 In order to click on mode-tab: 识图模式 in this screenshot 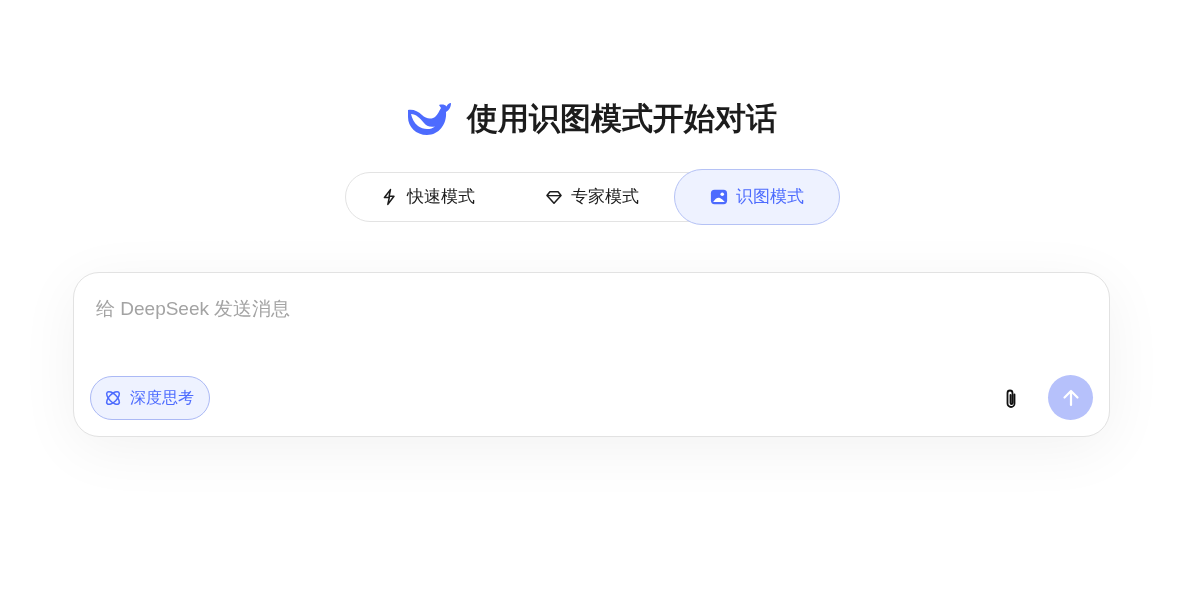, I will do `click(756, 197)`.